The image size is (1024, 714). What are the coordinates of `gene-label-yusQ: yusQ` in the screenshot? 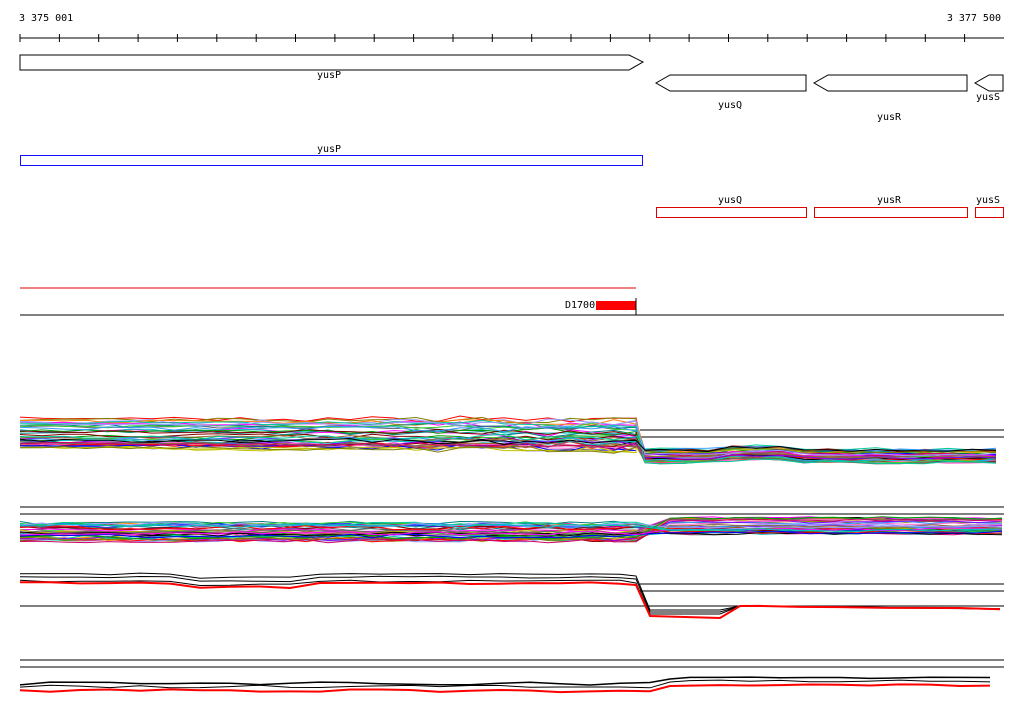 It's located at (730, 105).